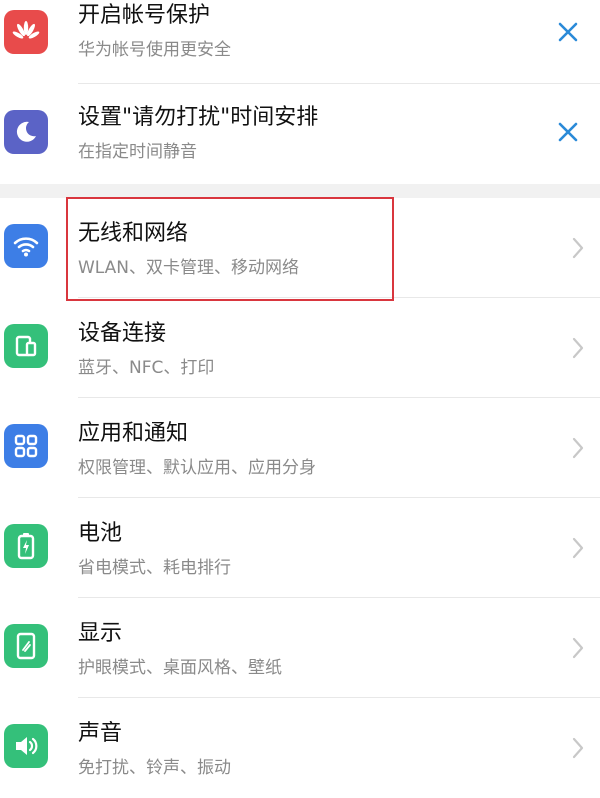  Describe the element at coordinates (26, 132) in the screenshot. I see `moon-icon` at that location.